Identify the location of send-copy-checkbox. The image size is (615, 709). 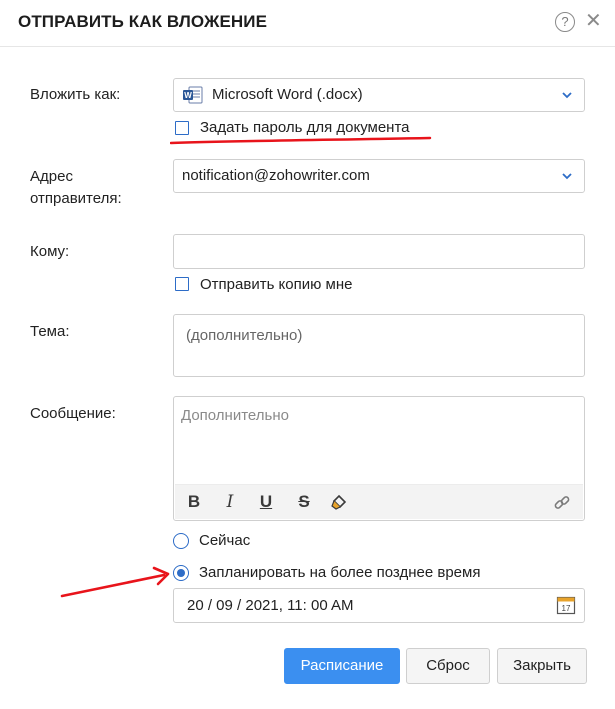
(182, 284).